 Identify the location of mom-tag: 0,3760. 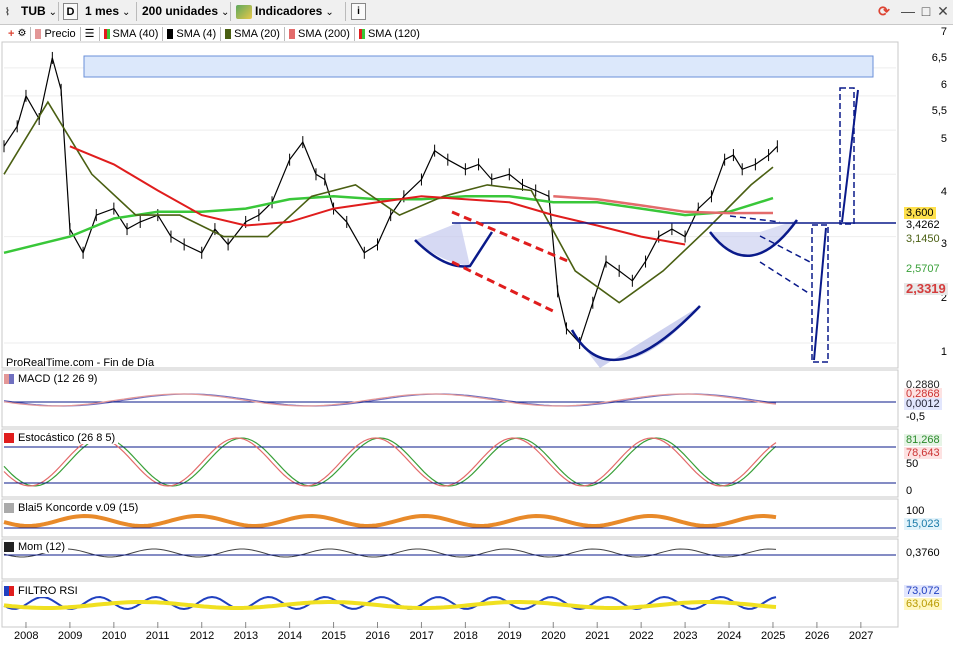
(923, 553).